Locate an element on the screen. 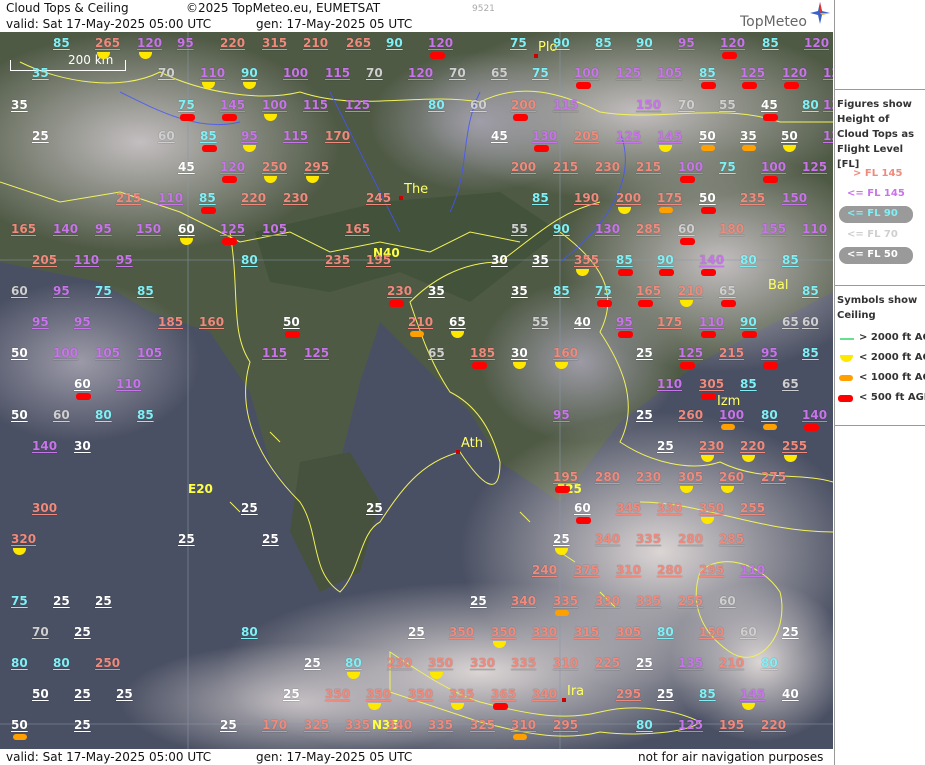 This screenshot has height=765, width=925. cloud-top-label: 170 is located at coordinates (338, 136).